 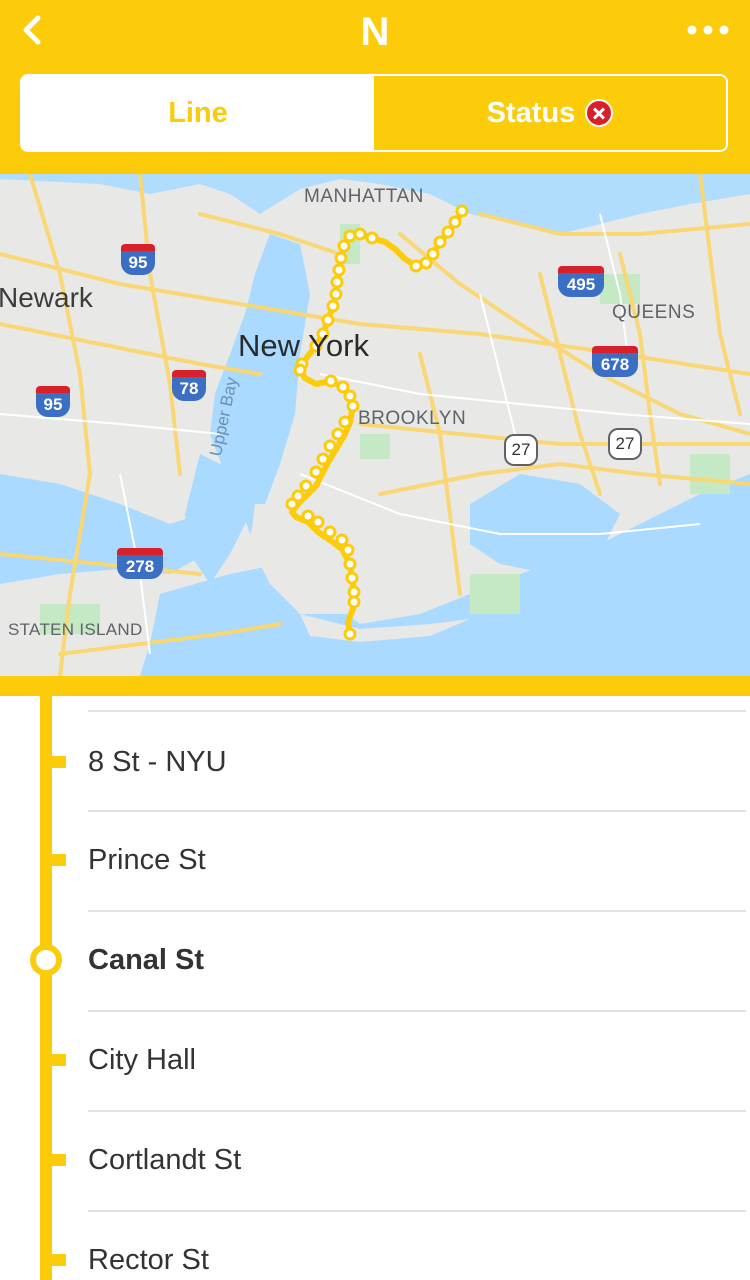 I want to click on line-title: N, so click(x=375, y=32).